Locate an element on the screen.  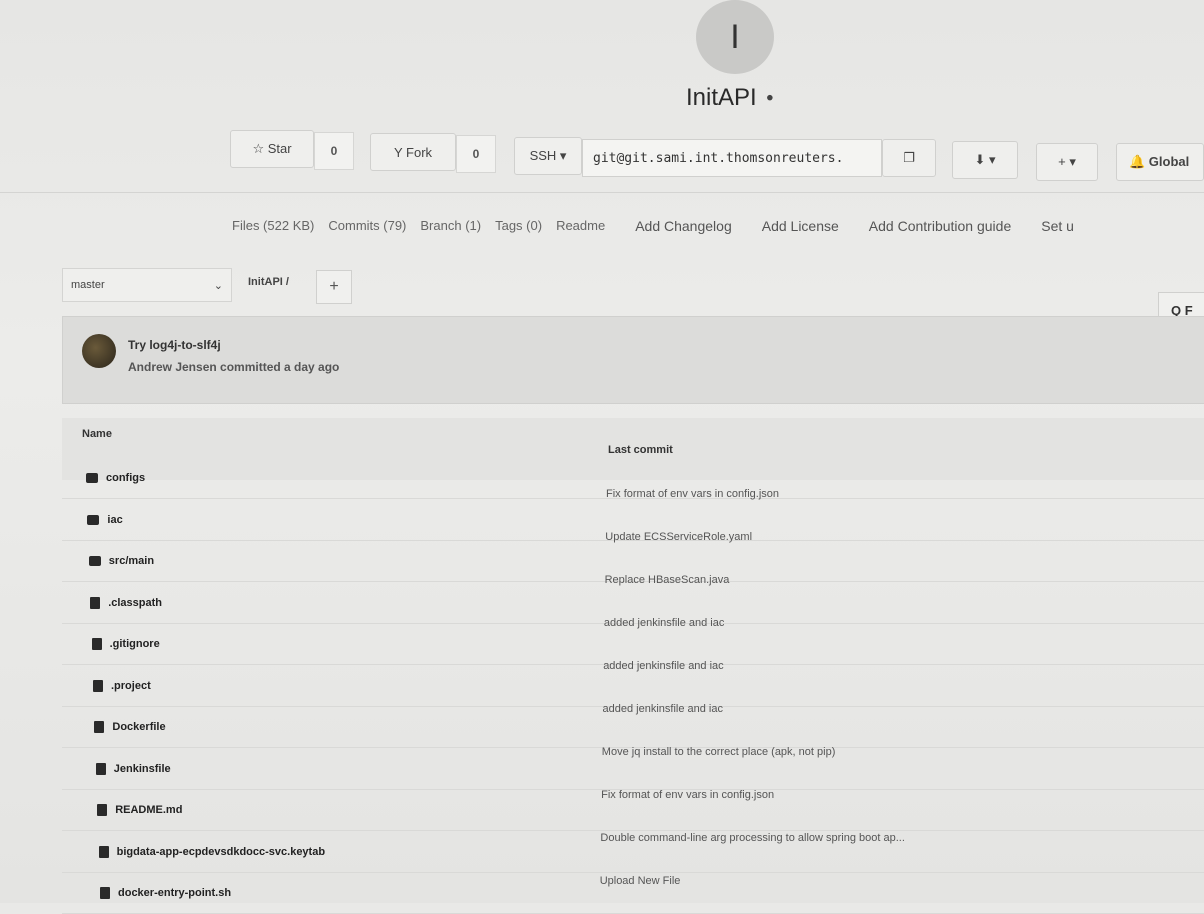
project-avatar: I is located at coordinates (735, 37).